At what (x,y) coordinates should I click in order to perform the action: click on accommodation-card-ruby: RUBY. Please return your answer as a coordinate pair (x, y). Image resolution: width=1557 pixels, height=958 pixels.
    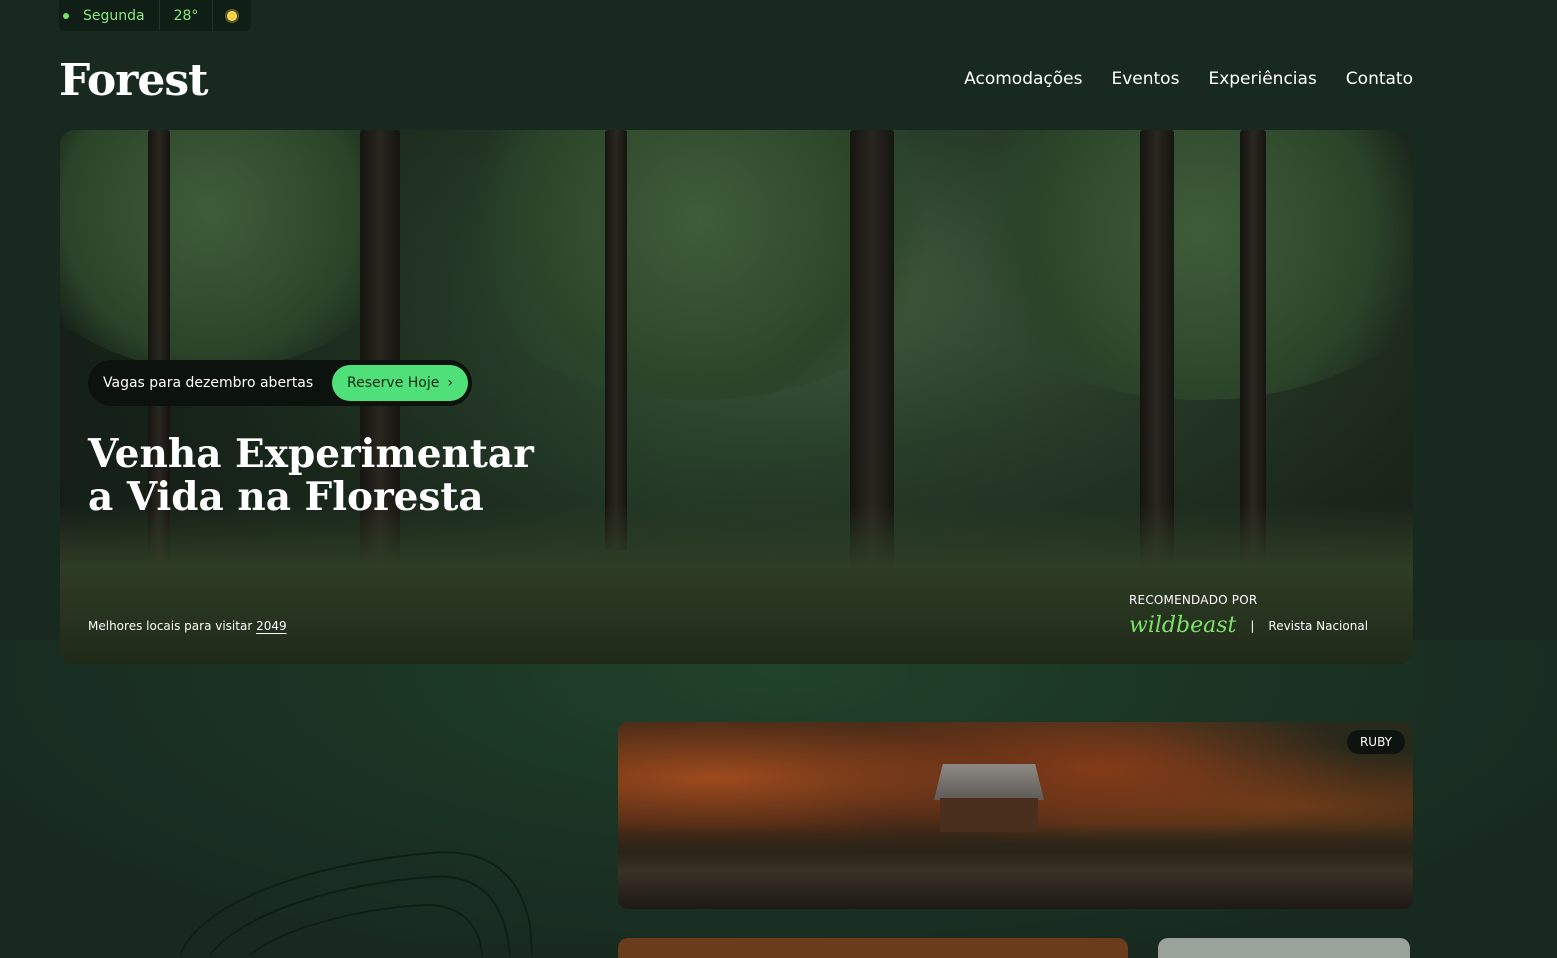
    Looking at the image, I should click on (1015, 815).